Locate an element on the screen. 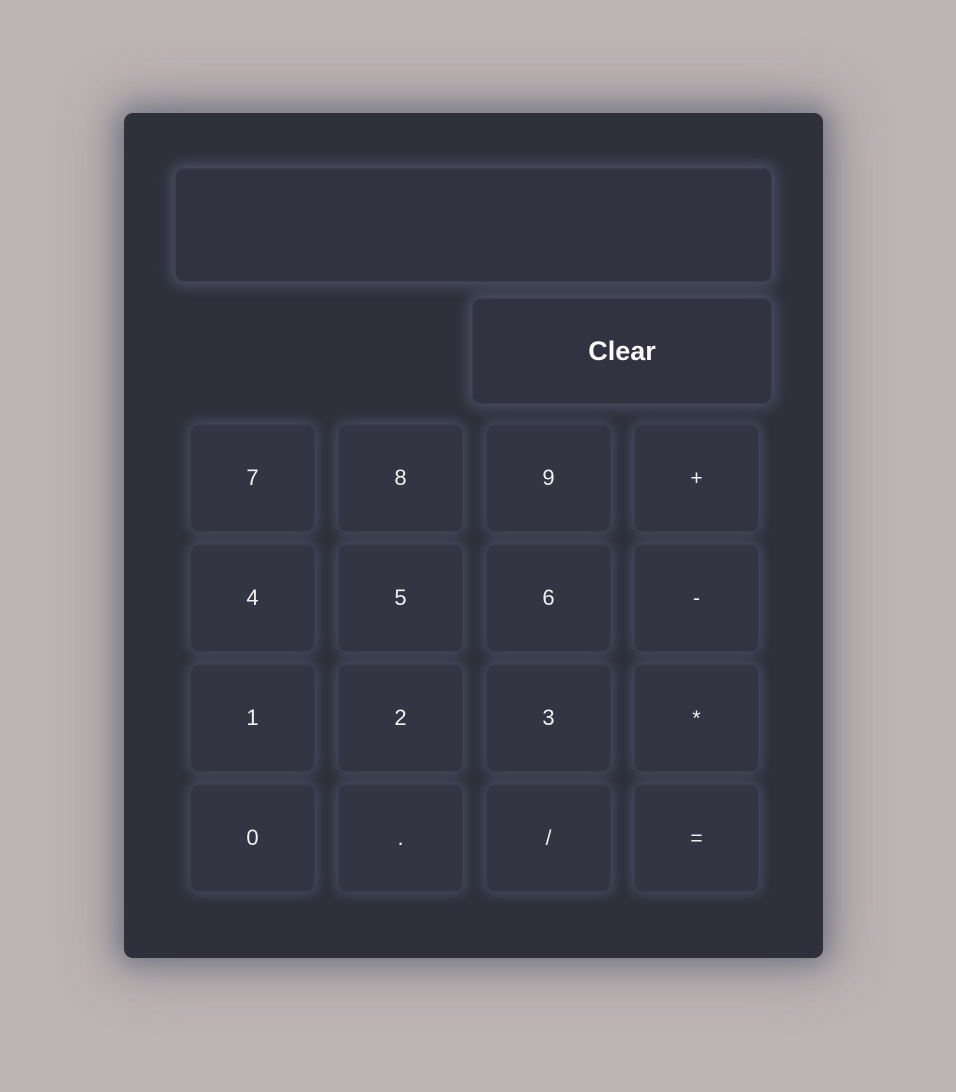 The width and height of the screenshot is (956, 1092). key-1: 1 is located at coordinates (252, 718).